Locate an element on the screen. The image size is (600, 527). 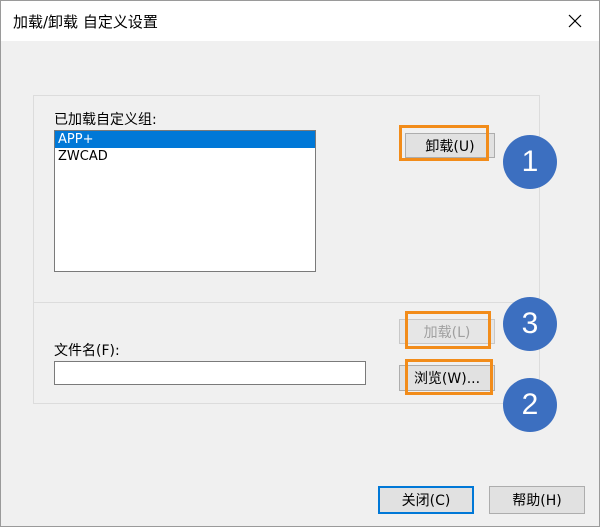
unload-button: 卸载(U) is located at coordinates (450, 145).